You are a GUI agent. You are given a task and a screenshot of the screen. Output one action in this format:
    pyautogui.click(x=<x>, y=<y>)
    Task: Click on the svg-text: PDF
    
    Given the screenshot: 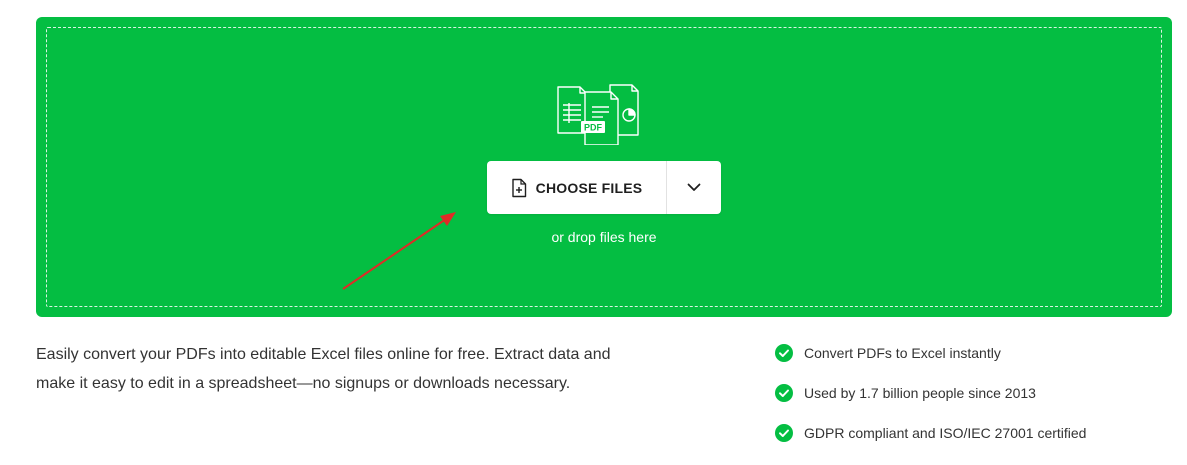 What is the action you would take?
    pyautogui.click(x=593, y=128)
    